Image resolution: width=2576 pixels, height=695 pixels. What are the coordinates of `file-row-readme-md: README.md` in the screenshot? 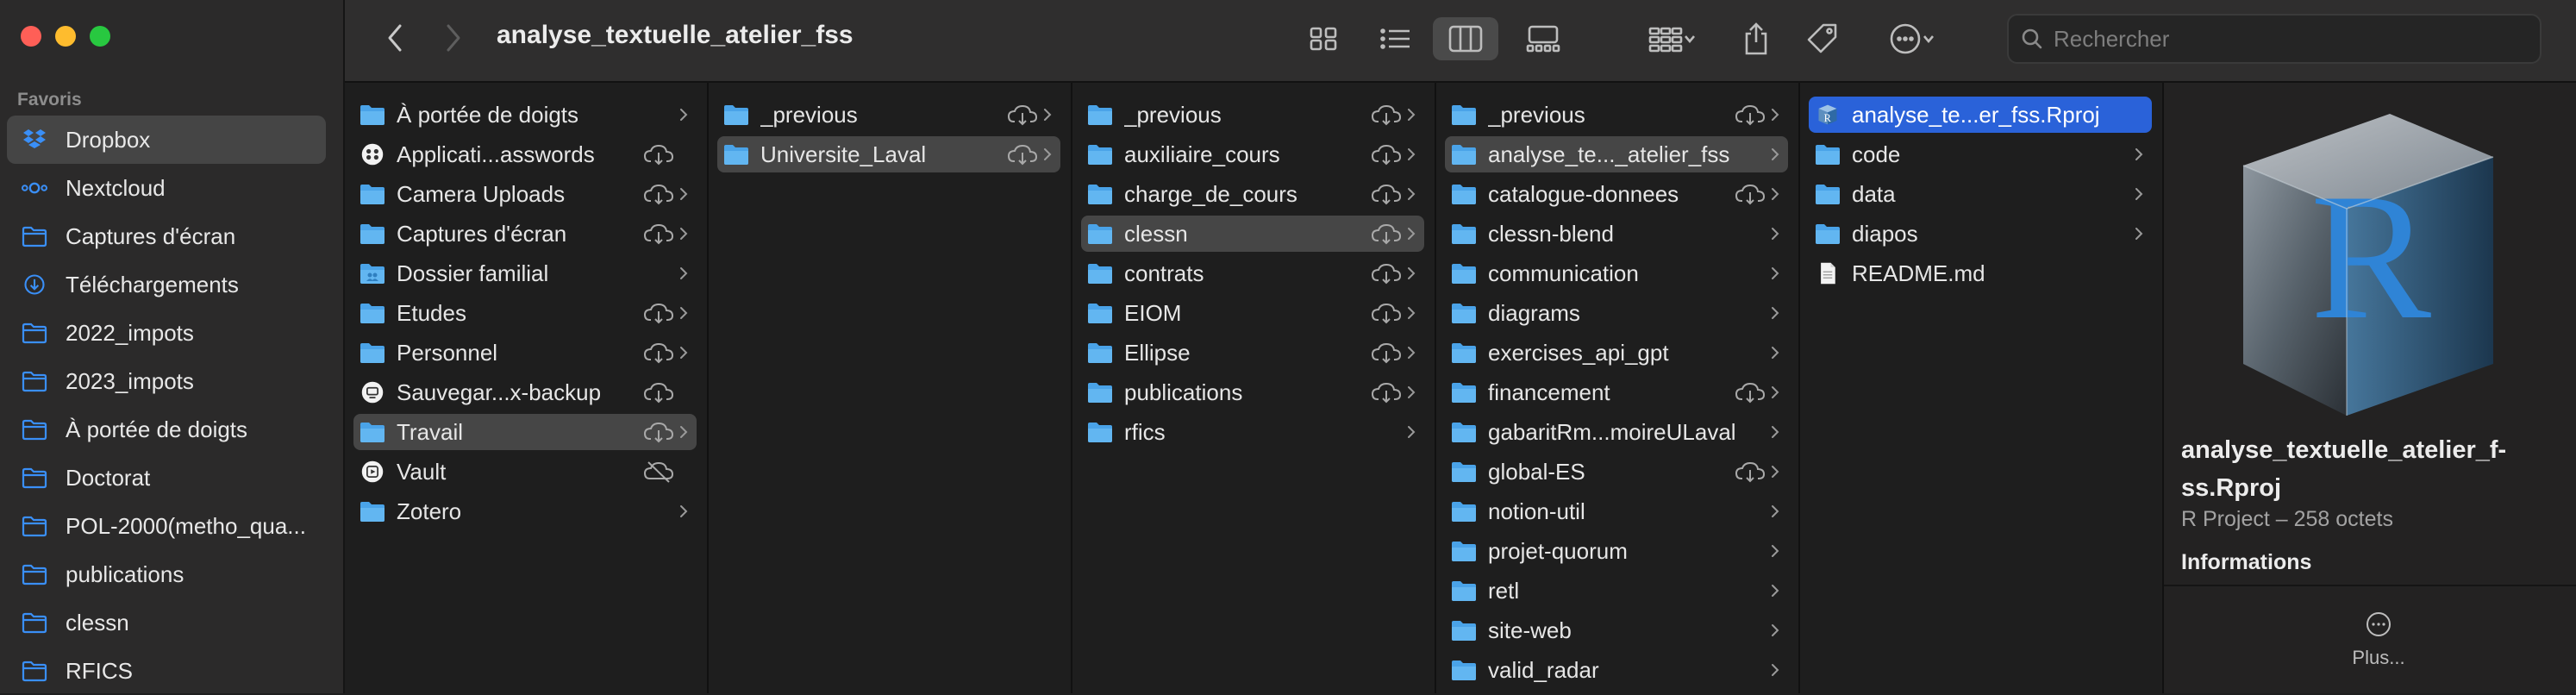 It's located at (1980, 273).